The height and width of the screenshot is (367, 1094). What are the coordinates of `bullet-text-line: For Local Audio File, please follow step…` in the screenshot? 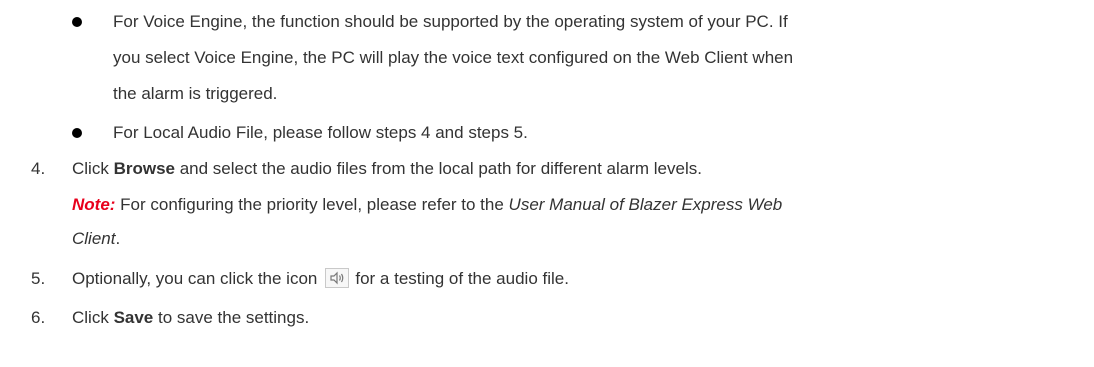 It's located at (320, 132).